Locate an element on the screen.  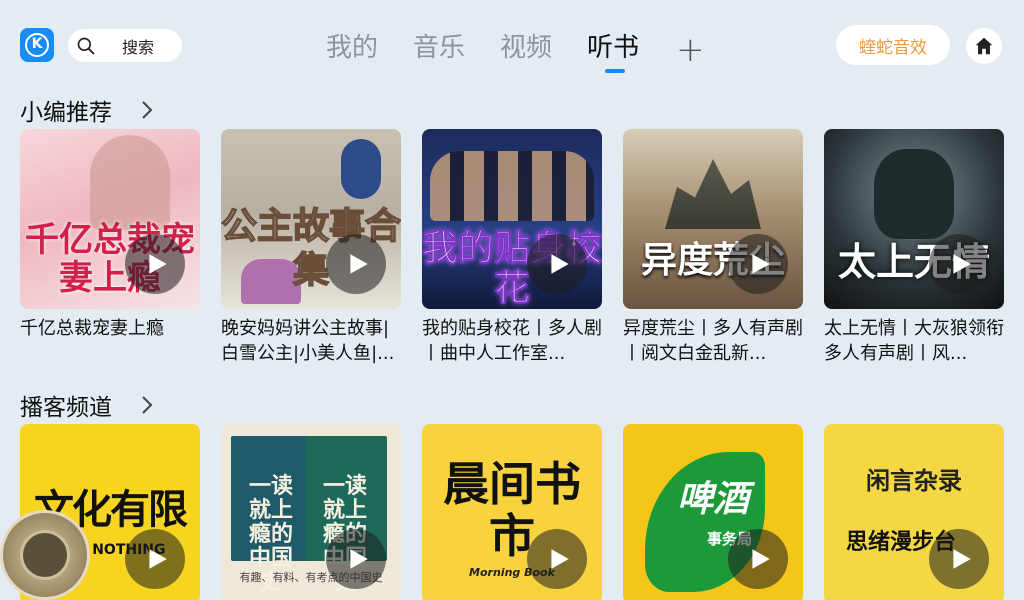
cover-text: 闲言杂录 is located at coordinates (914, 481).